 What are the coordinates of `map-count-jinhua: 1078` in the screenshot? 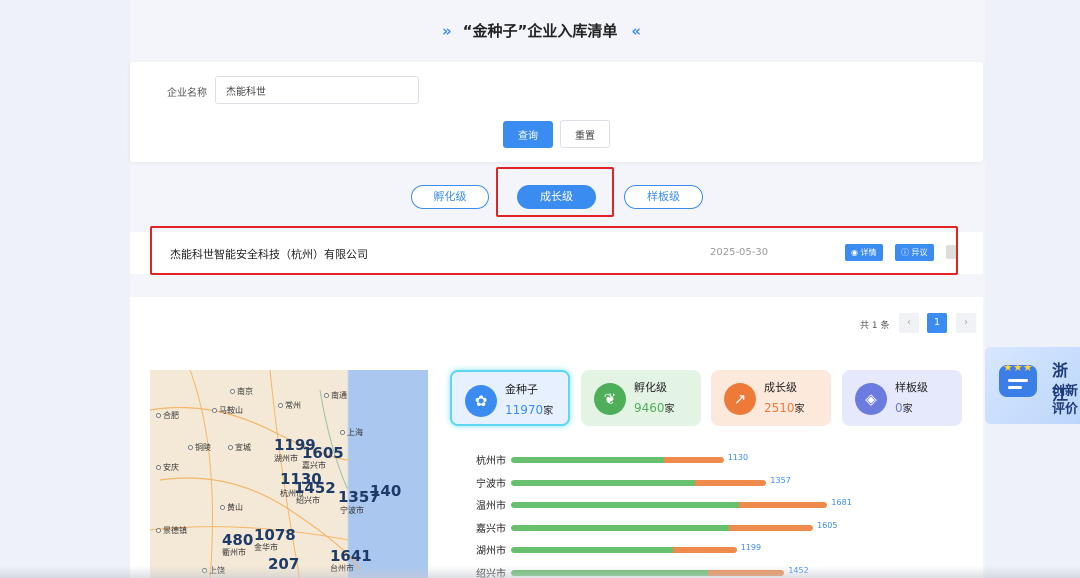 It's located at (275, 535).